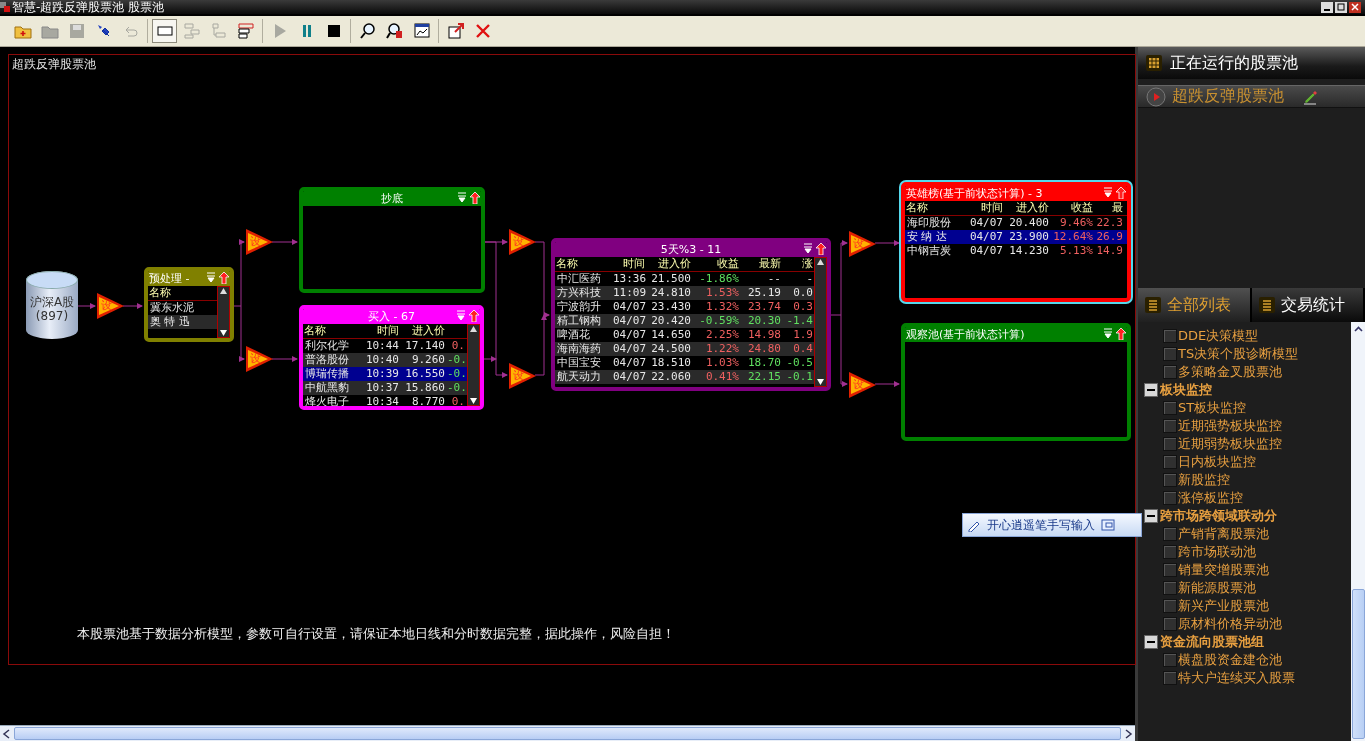 The image size is (1365, 741). I want to click on table-row: 宁波韵升 04/07 23.430 1.32% 23.74 0.3, so click(684, 307).